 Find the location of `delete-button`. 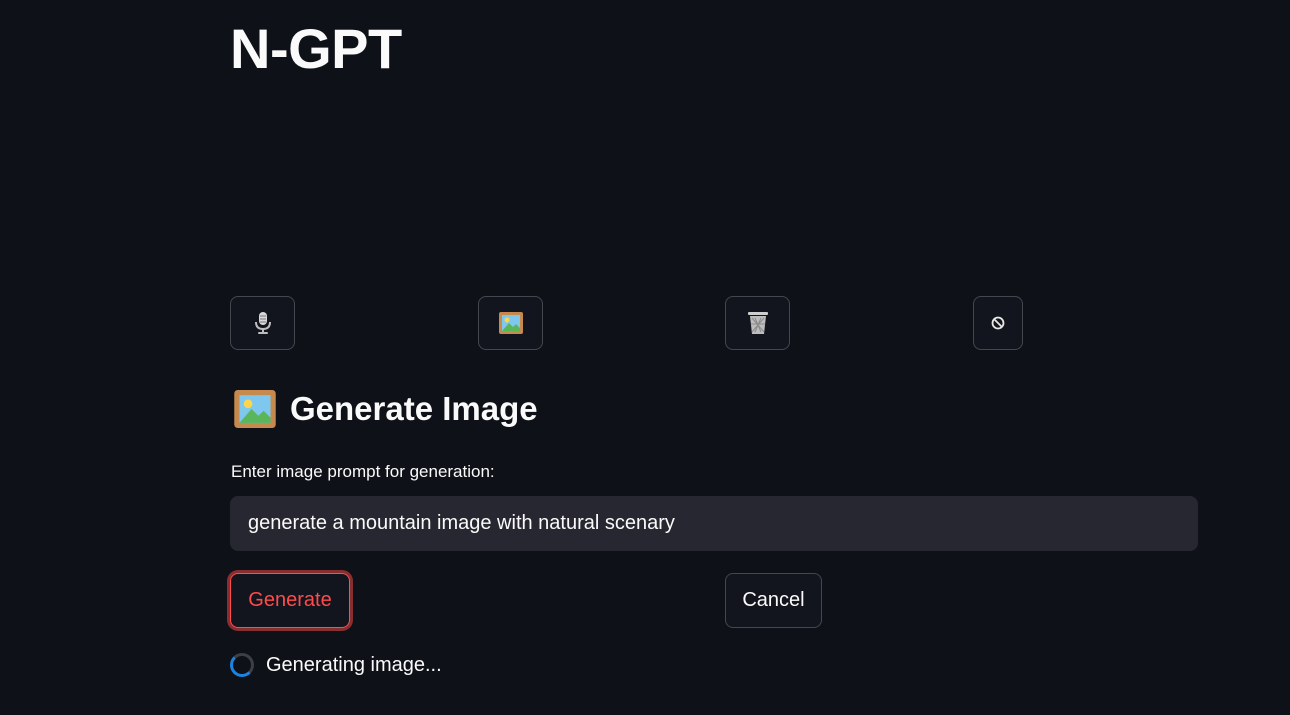

delete-button is located at coordinates (757, 323).